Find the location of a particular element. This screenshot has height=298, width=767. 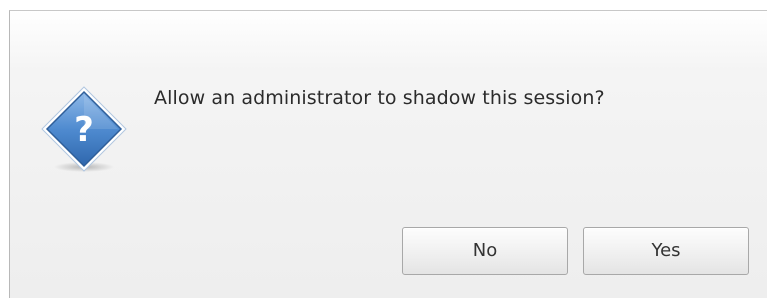

question-icon-graphic: ? is located at coordinates (84, 129).